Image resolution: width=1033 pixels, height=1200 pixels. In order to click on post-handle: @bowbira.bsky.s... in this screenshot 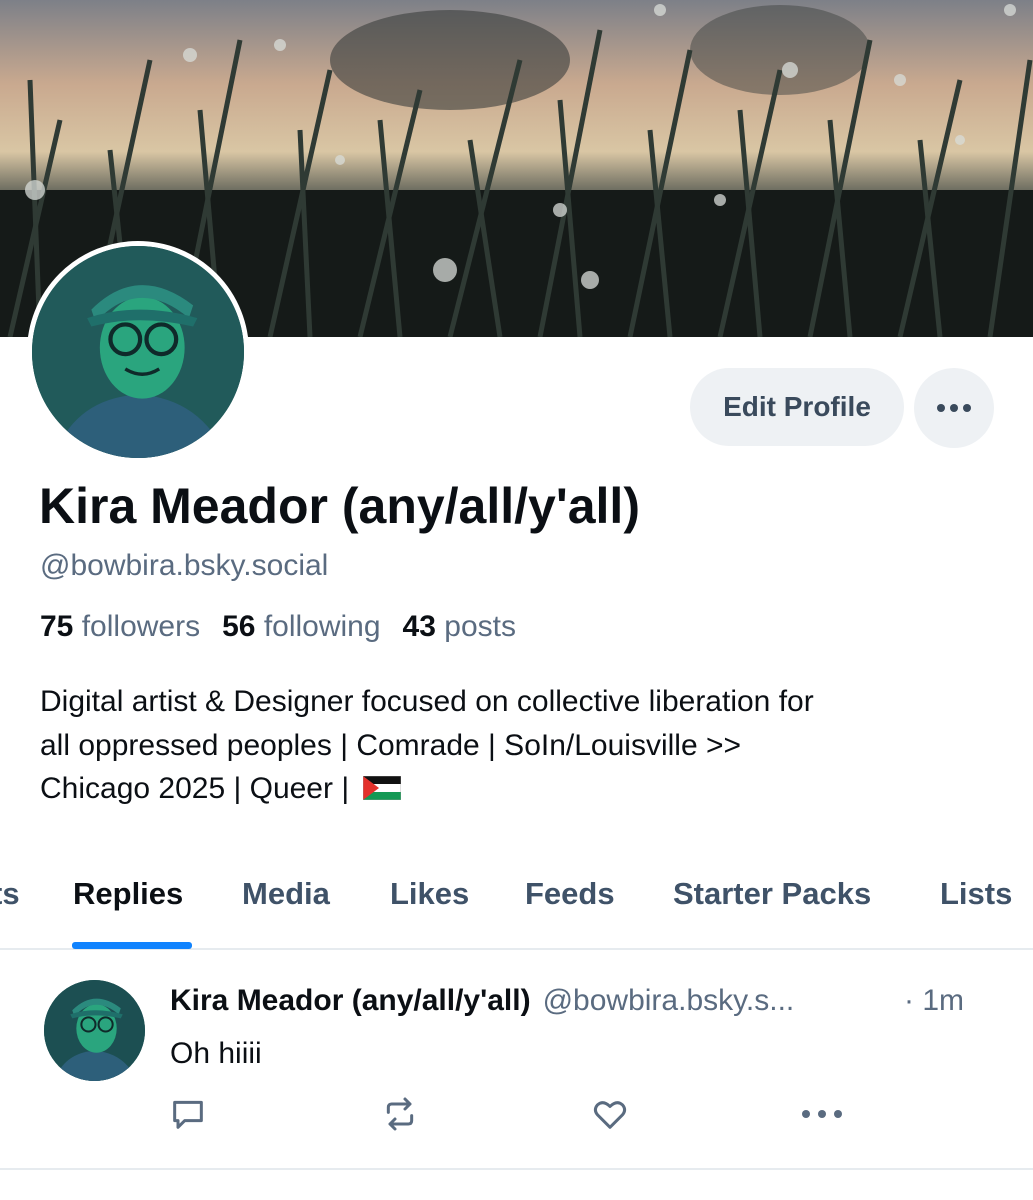, I will do `click(669, 1001)`.